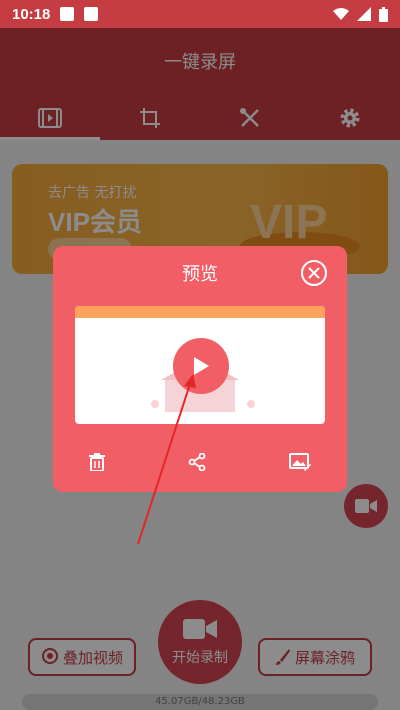  I want to click on share-icon, so click(197, 462).